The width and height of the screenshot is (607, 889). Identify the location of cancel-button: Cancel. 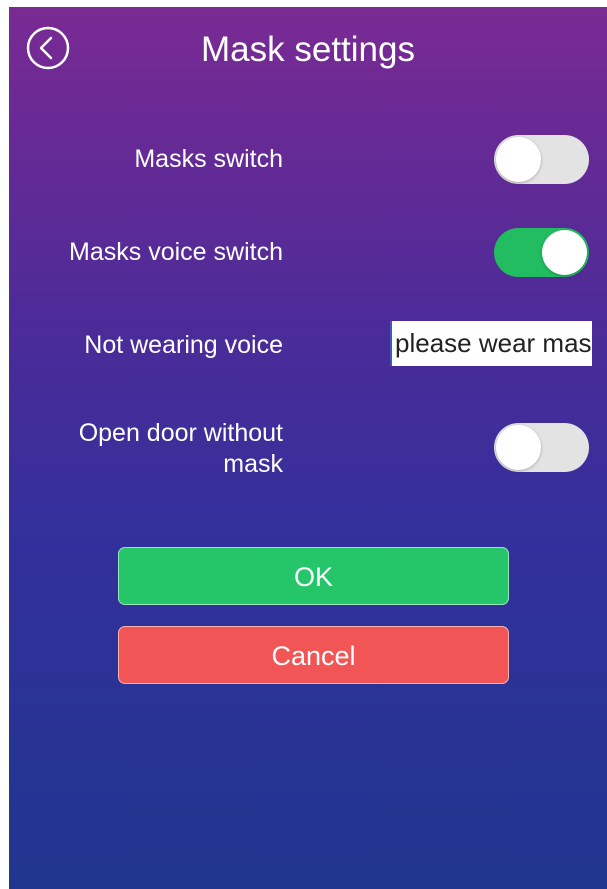
(313, 655).